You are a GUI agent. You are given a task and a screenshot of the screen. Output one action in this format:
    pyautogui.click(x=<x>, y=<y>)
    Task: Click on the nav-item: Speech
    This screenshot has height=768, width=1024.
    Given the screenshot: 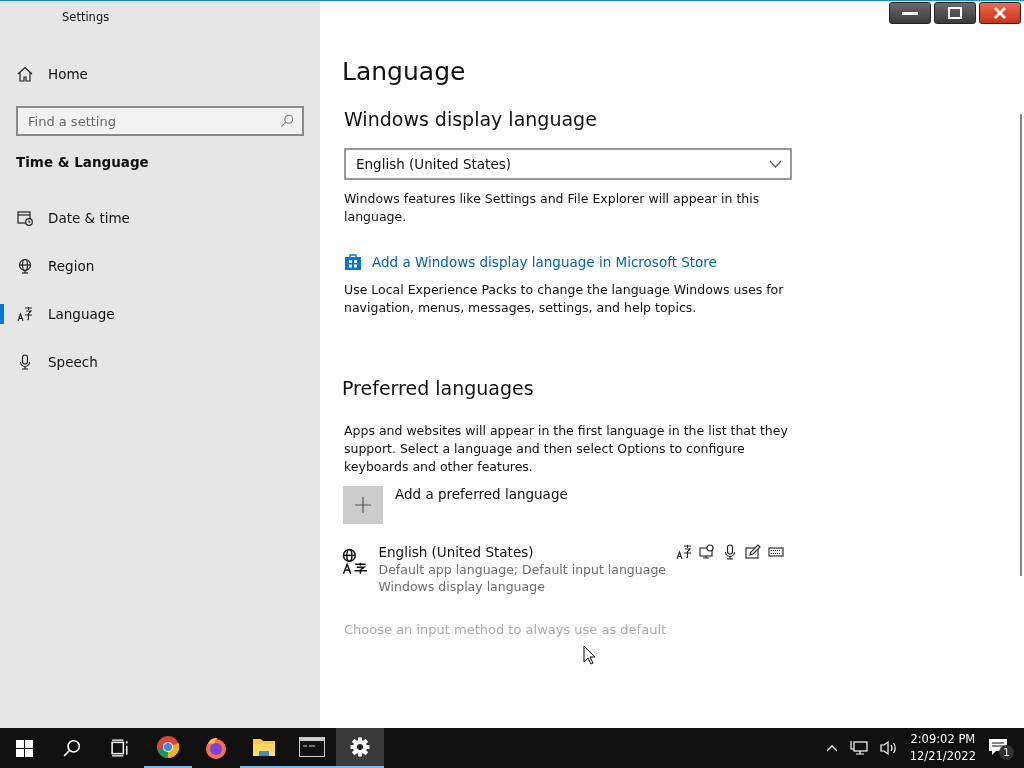 What is the action you would take?
    pyautogui.click(x=160, y=362)
    